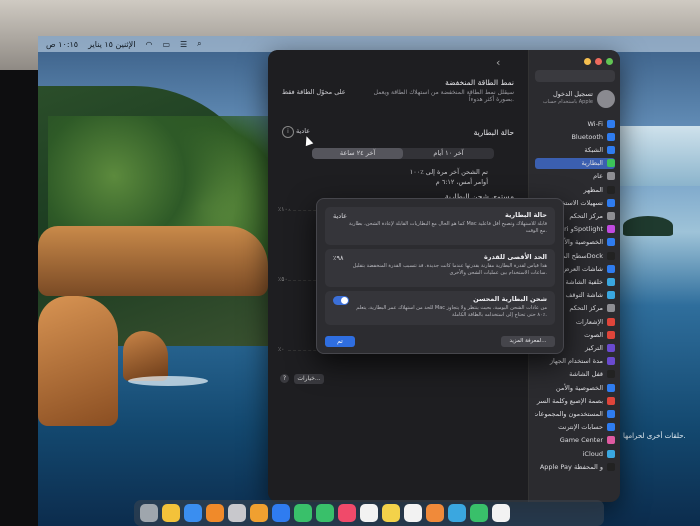 This screenshot has width=700, height=526. I want to click on reminders-icon, so click(413, 513).